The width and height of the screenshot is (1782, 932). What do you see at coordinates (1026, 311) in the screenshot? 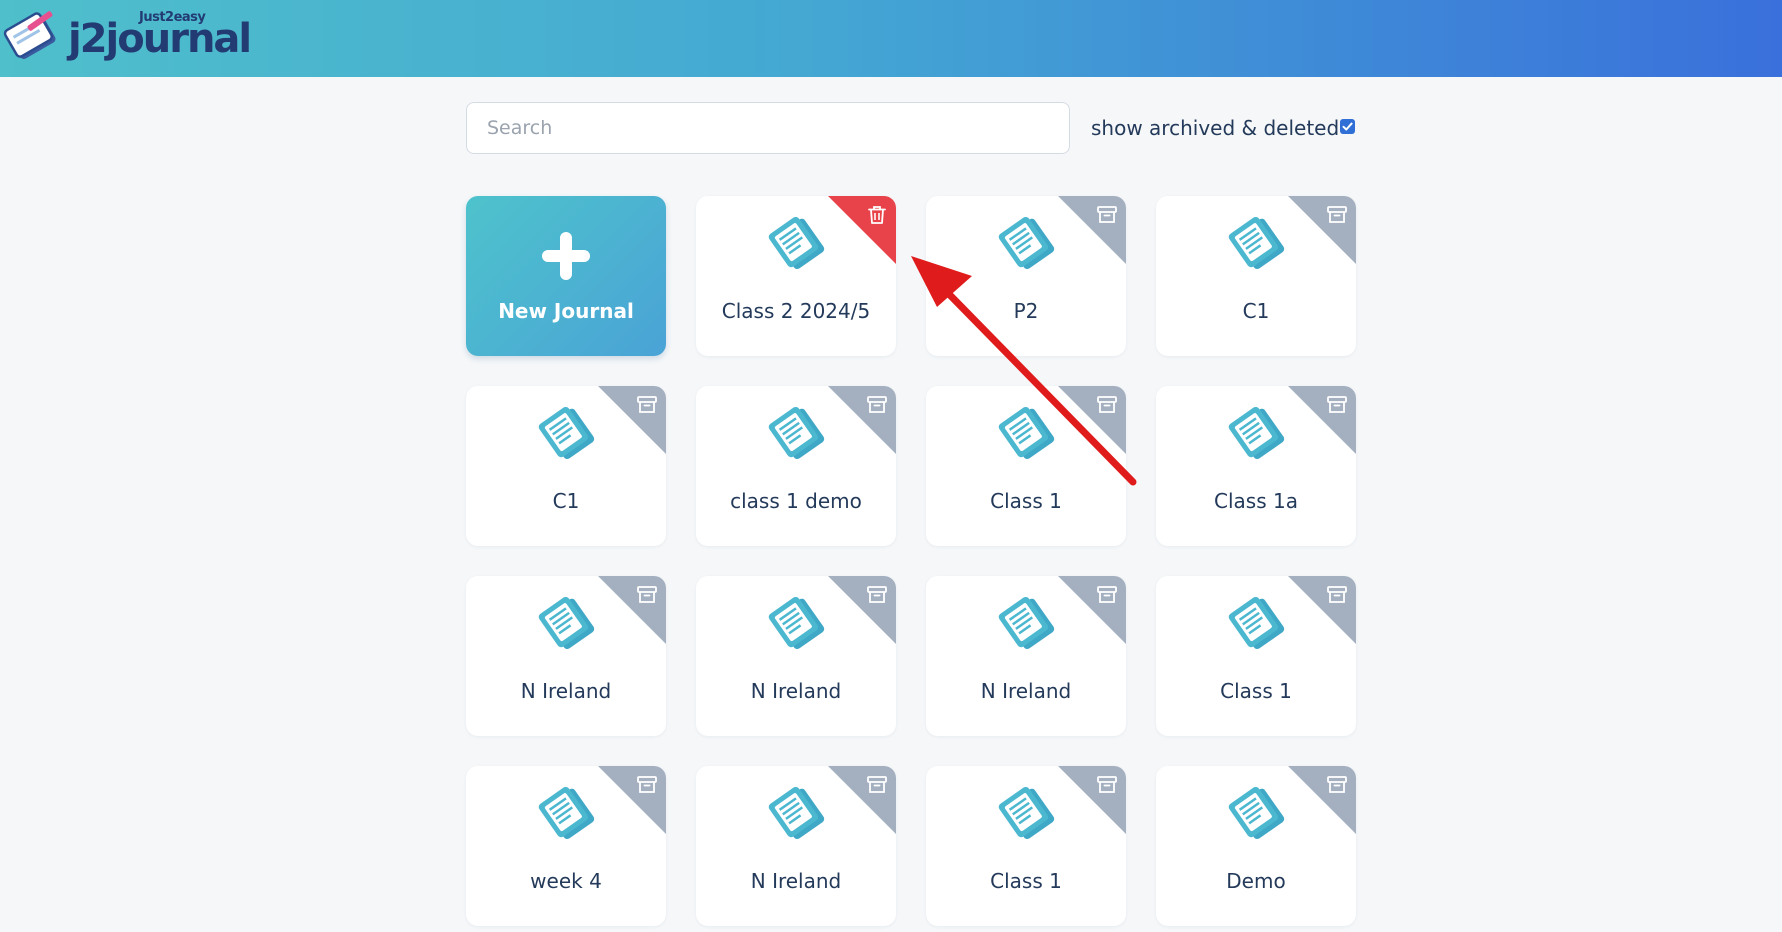
I see `journal-title: P2` at bounding box center [1026, 311].